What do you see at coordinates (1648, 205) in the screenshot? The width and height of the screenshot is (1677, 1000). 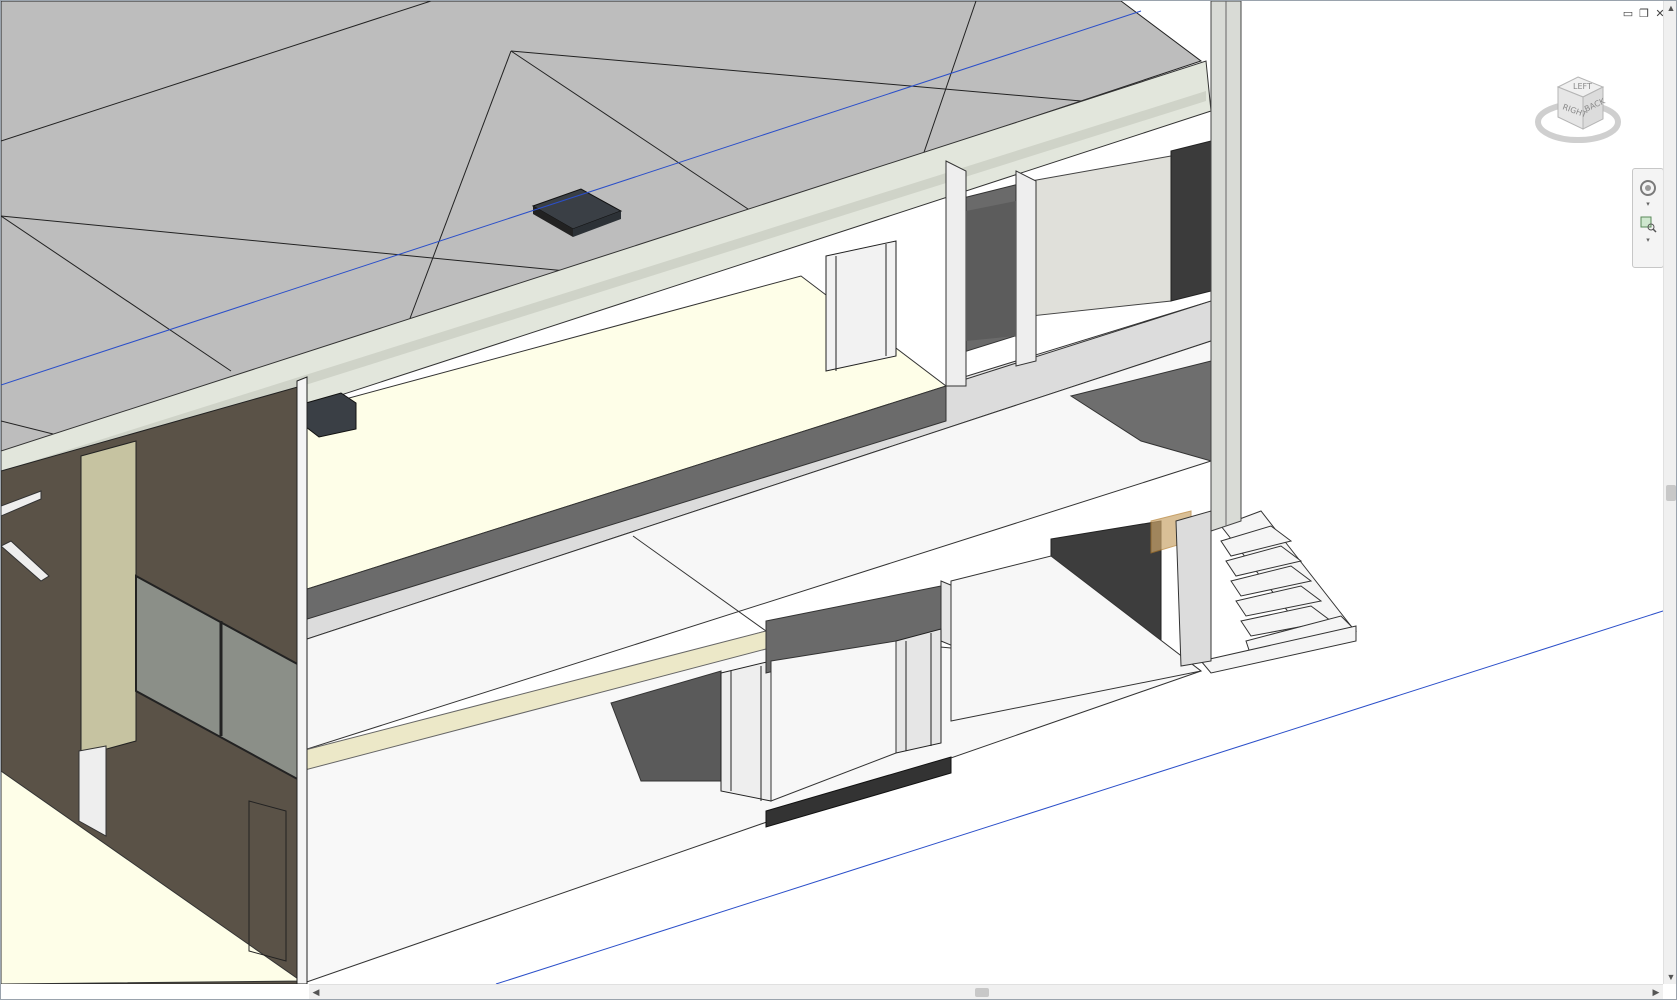 I see `steering-wheel-dropdown-icon: ▾` at bounding box center [1648, 205].